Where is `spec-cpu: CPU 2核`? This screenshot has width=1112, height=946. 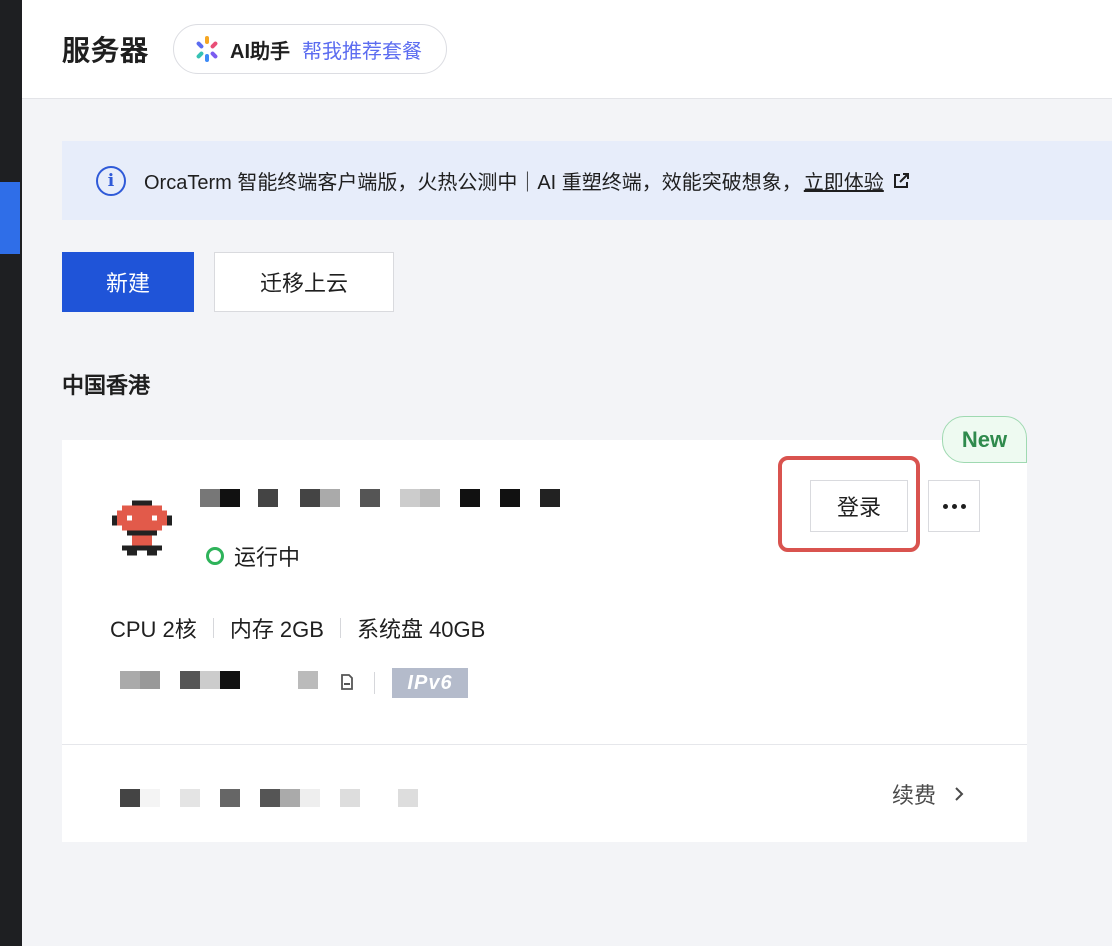 spec-cpu: CPU 2核 is located at coordinates (153, 629).